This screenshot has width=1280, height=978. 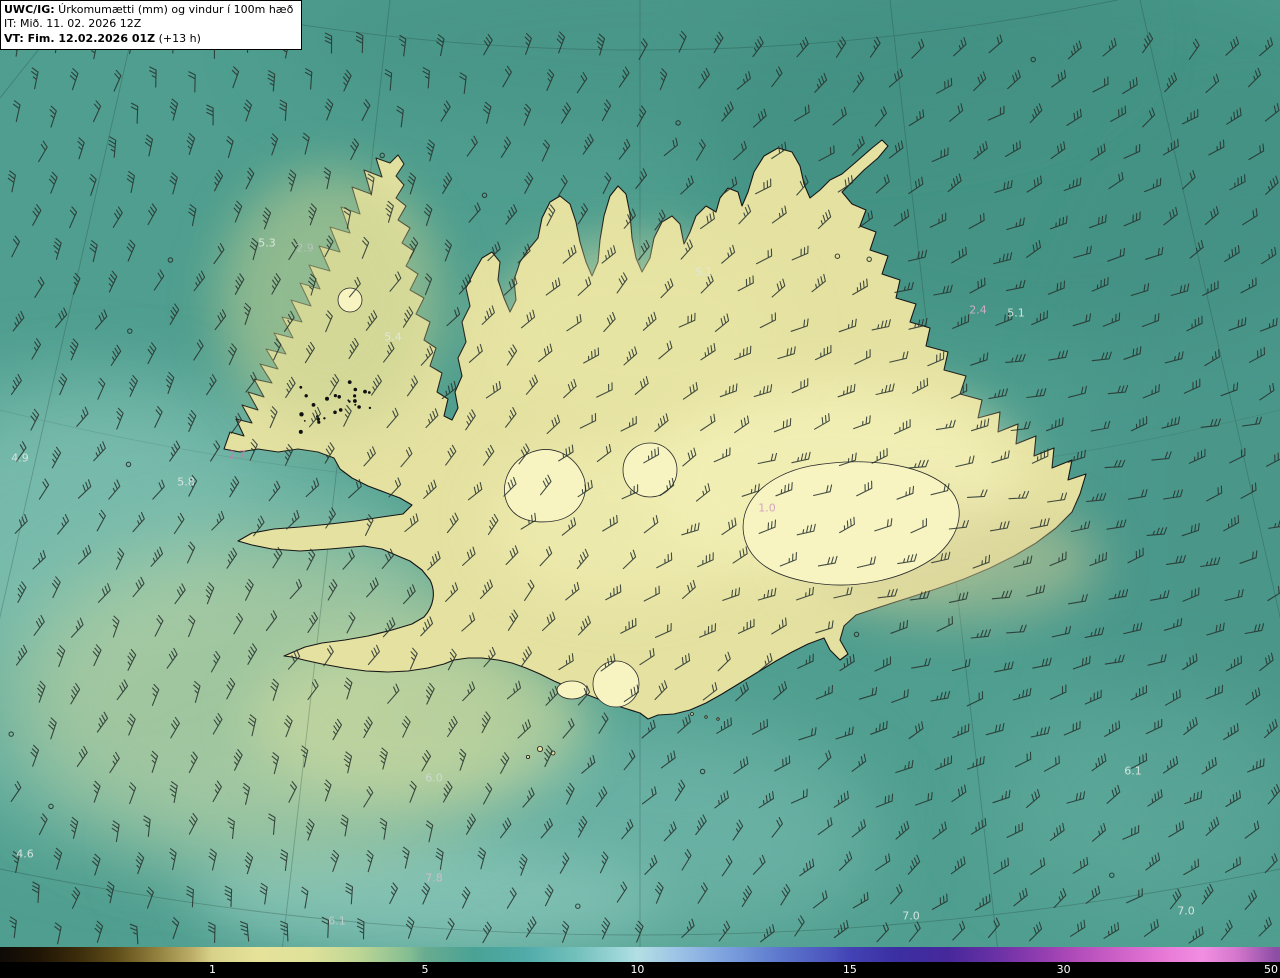 I want to click on colorbar: 1 5 10 15 30 50, so click(x=640, y=962).